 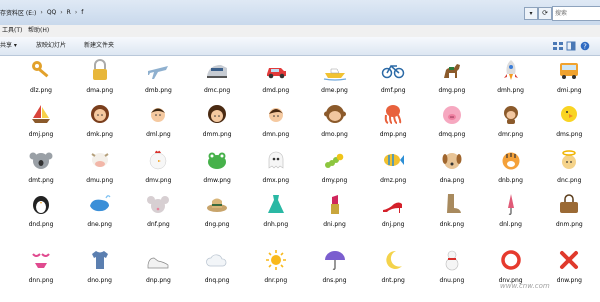 What do you see at coordinates (545, 13) in the screenshot?
I see `refresh-icon: ⟳` at bounding box center [545, 13].